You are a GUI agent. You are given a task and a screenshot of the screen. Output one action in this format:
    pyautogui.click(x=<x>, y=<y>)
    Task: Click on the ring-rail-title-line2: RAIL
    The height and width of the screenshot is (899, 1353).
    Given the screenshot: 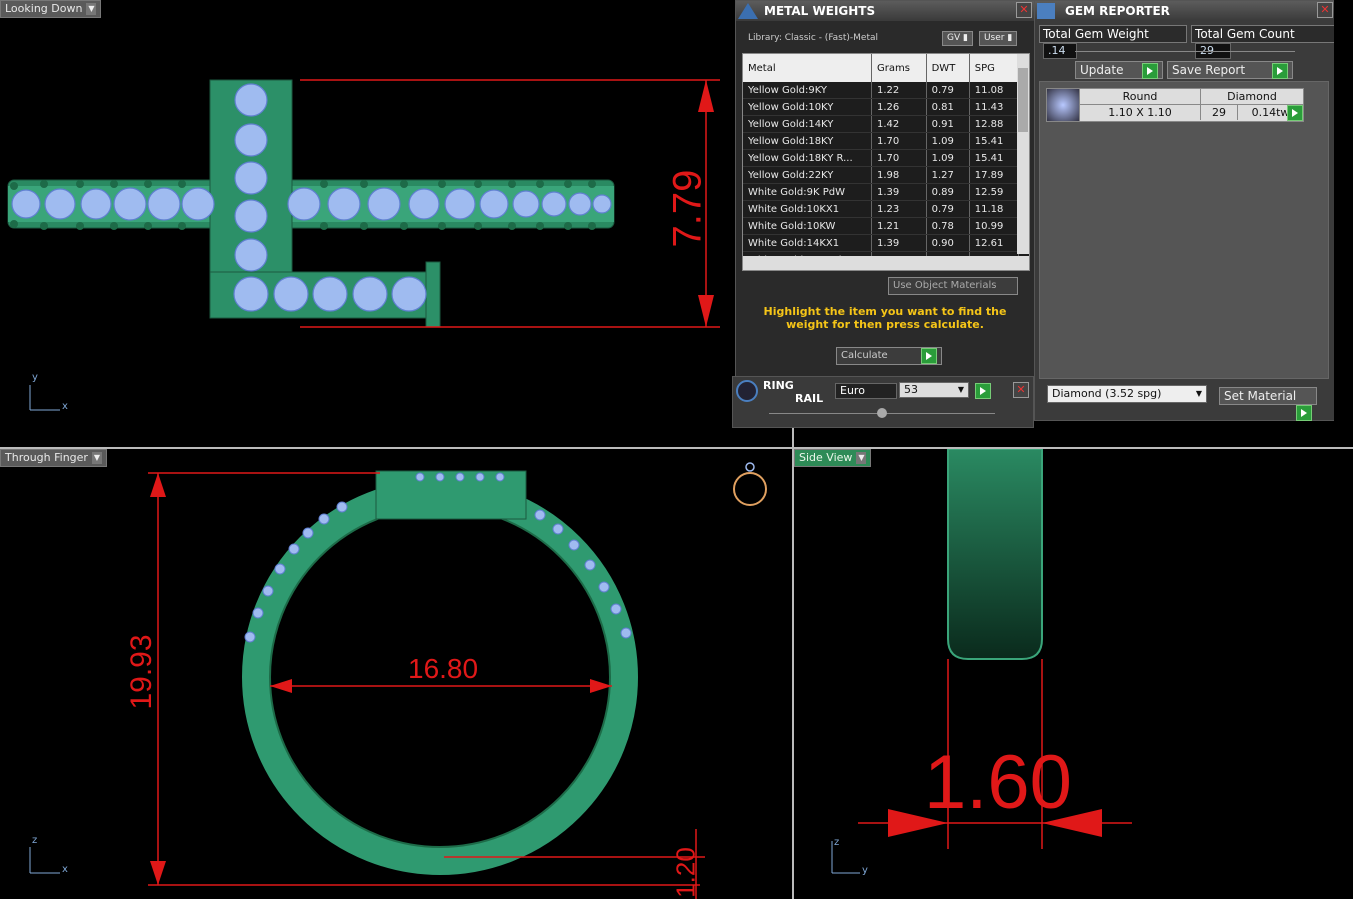 What is the action you would take?
    pyautogui.click(x=809, y=398)
    